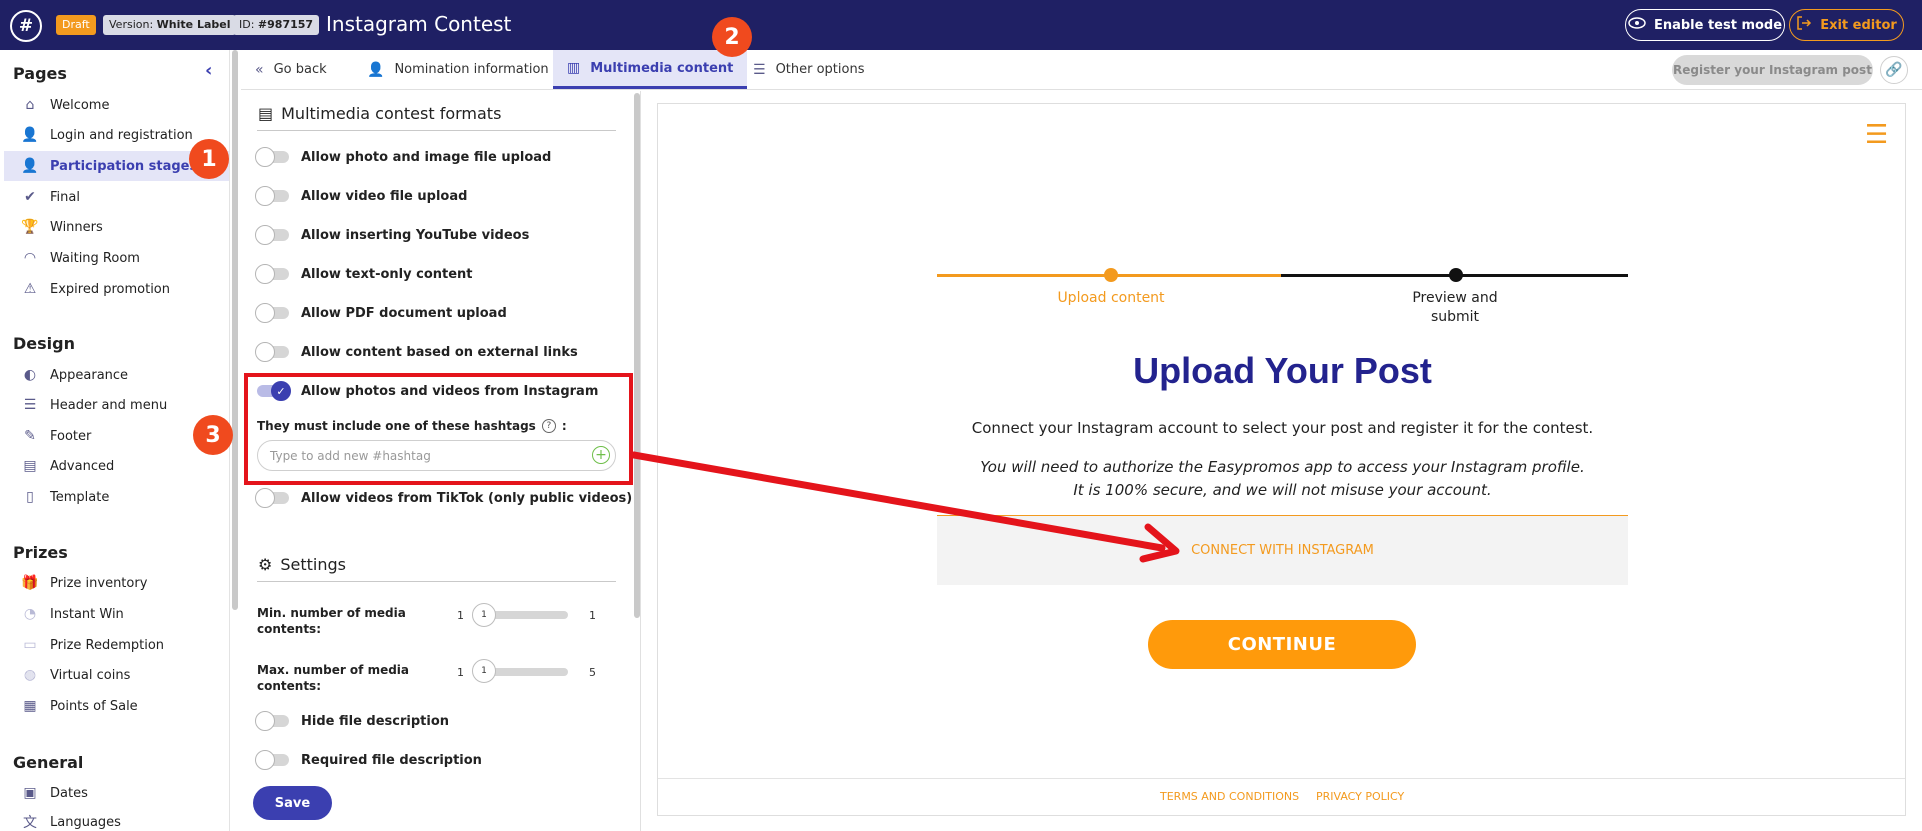 The image size is (1922, 831). What do you see at coordinates (26, 26) in the screenshot?
I see `app-logo: #` at bounding box center [26, 26].